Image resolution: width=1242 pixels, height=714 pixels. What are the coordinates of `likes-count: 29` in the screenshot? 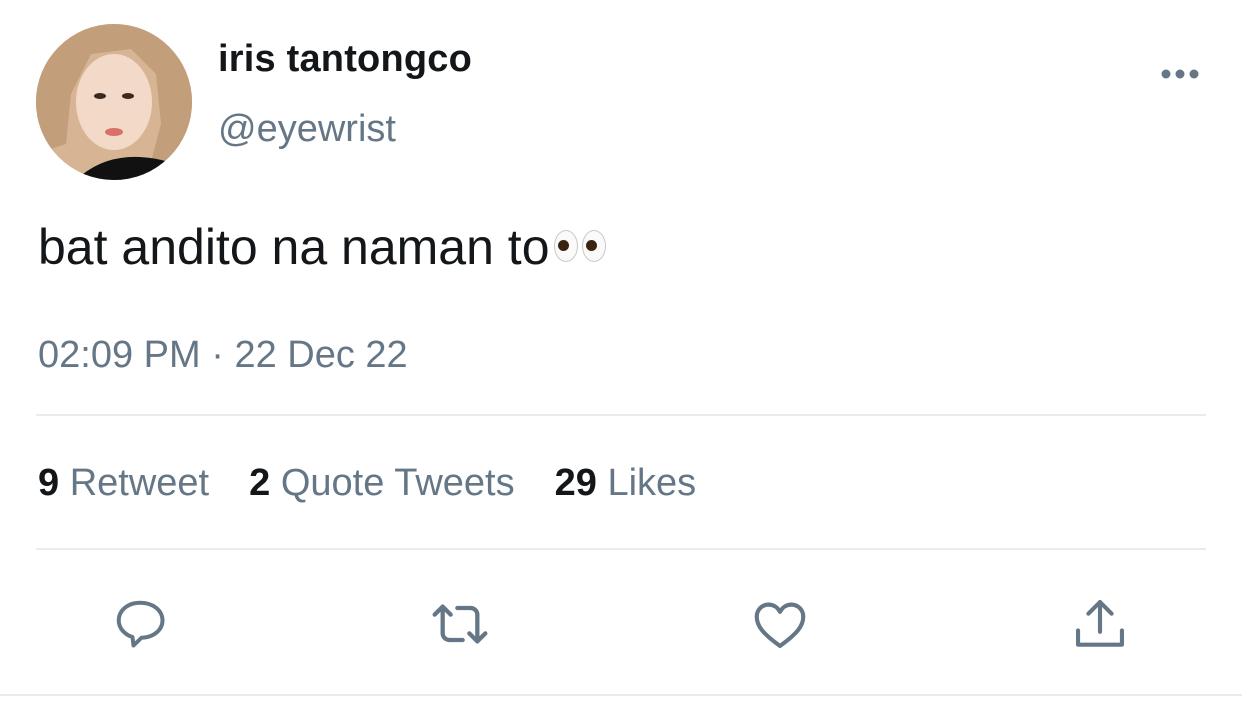 It's located at (575, 483).